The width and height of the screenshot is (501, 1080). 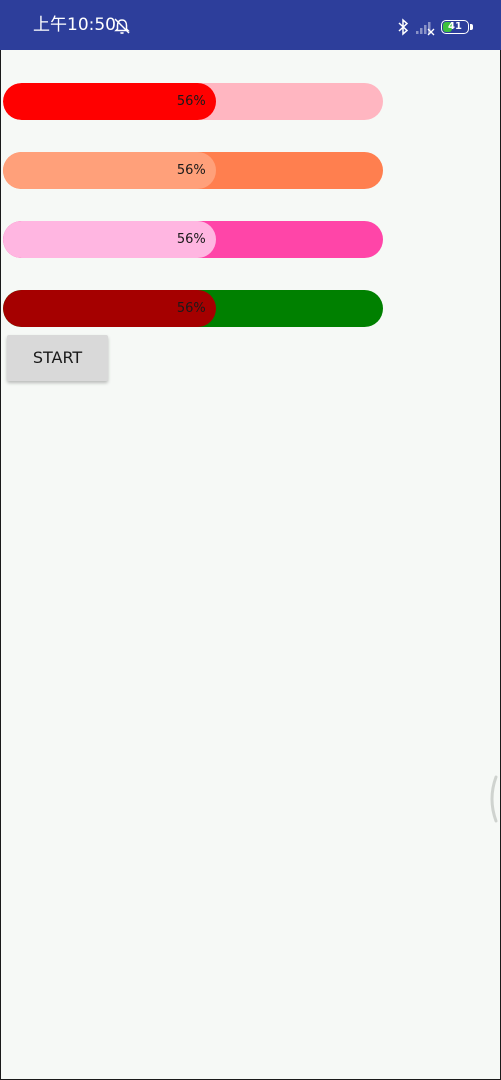 I want to click on progress-bar-pink: 56%, so click(x=193, y=239).